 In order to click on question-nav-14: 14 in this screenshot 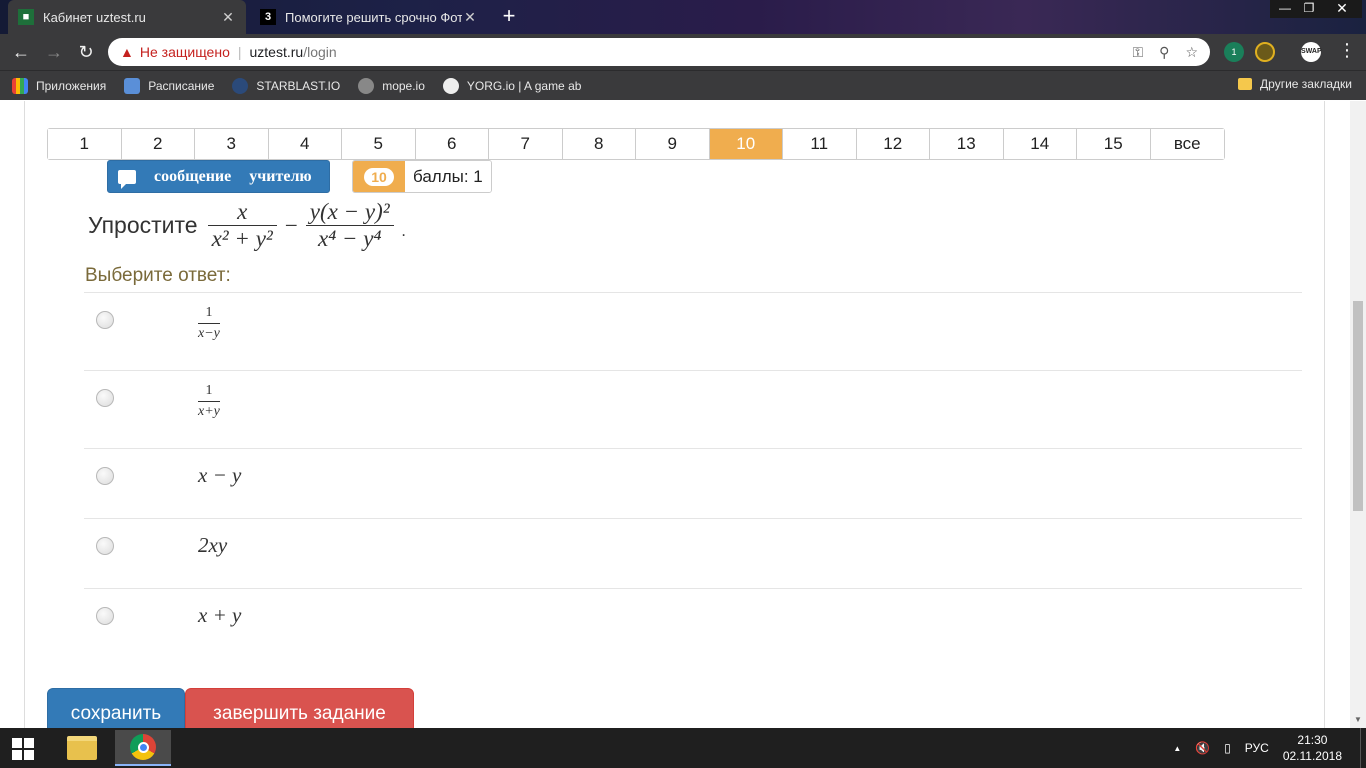, I will do `click(1040, 144)`.